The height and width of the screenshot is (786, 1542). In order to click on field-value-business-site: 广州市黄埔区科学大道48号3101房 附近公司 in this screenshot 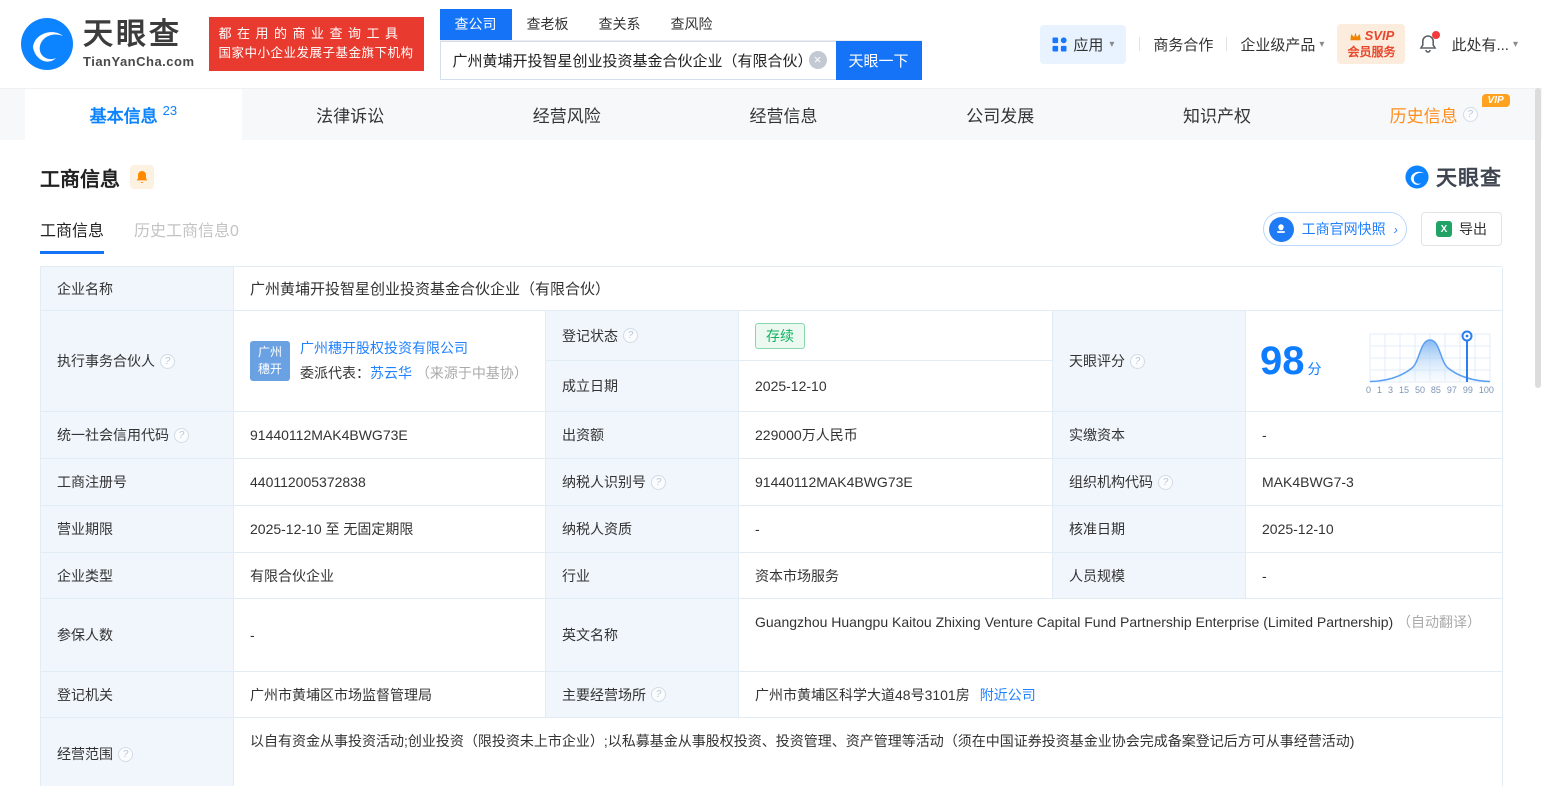, I will do `click(1121, 695)`.